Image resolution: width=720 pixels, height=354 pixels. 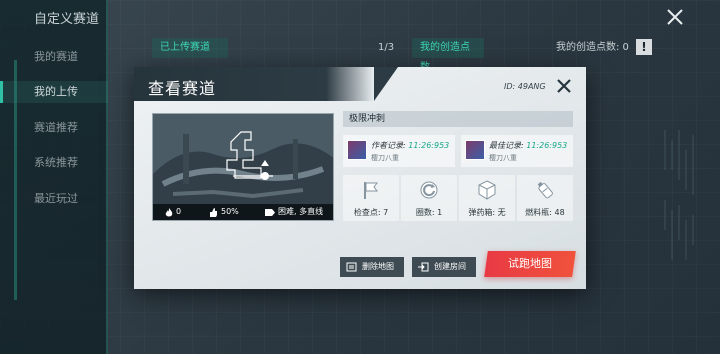 I want to click on delete-map-label: 删除地图, so click(x=378, y=266).